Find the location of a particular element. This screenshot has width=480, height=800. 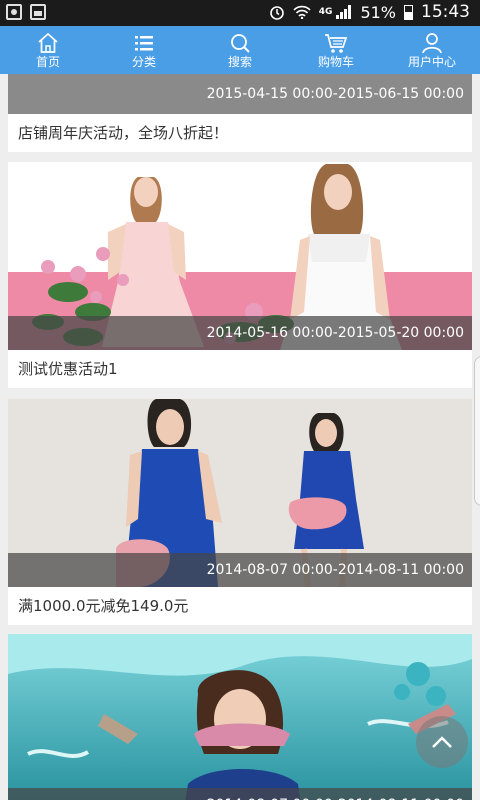

battery-percent: 51% is located at coordinates (378, 12).